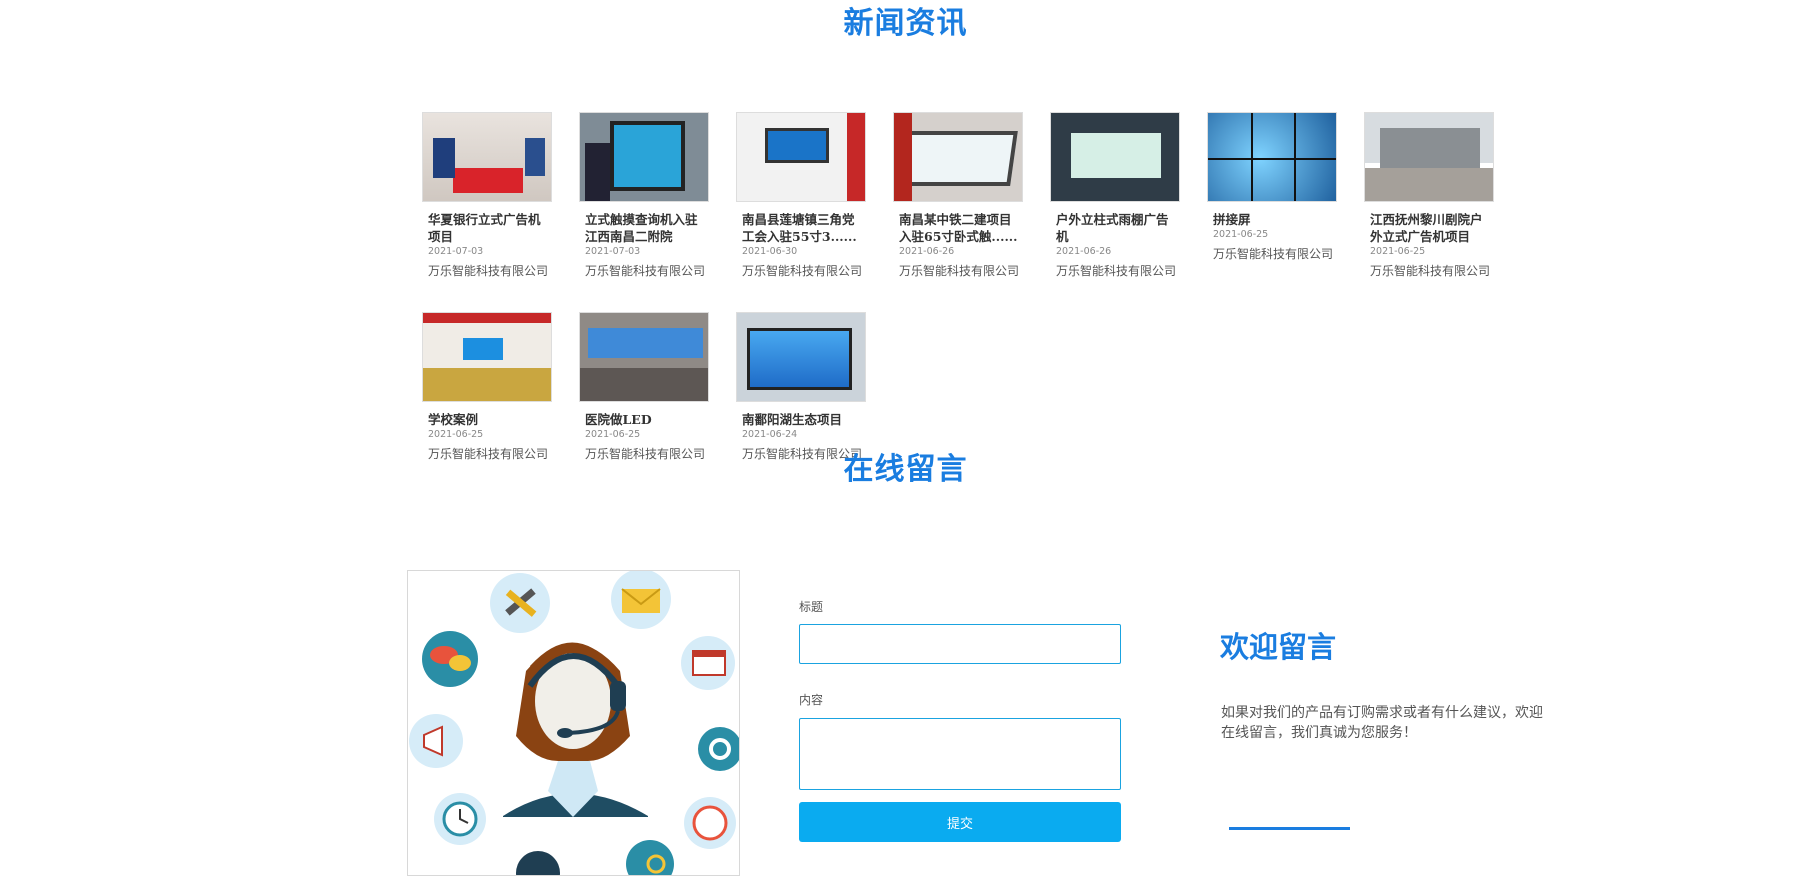 This screenshot has width=1811, height=876. Describe the element at coordinates (960, 754) in the screenshot. I see `content-textarea` at that location.